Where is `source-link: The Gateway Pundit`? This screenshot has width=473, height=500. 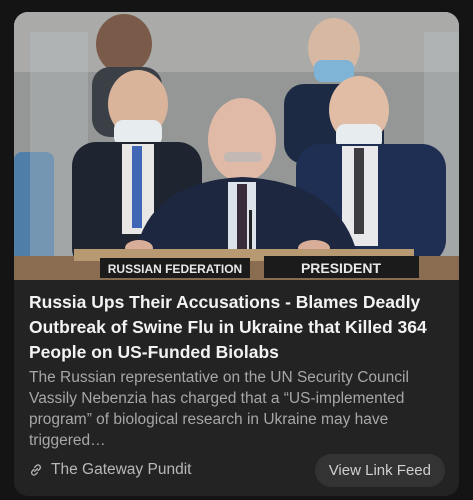 source-link: The Gateway Pundit is located at coordinates (109, 470).